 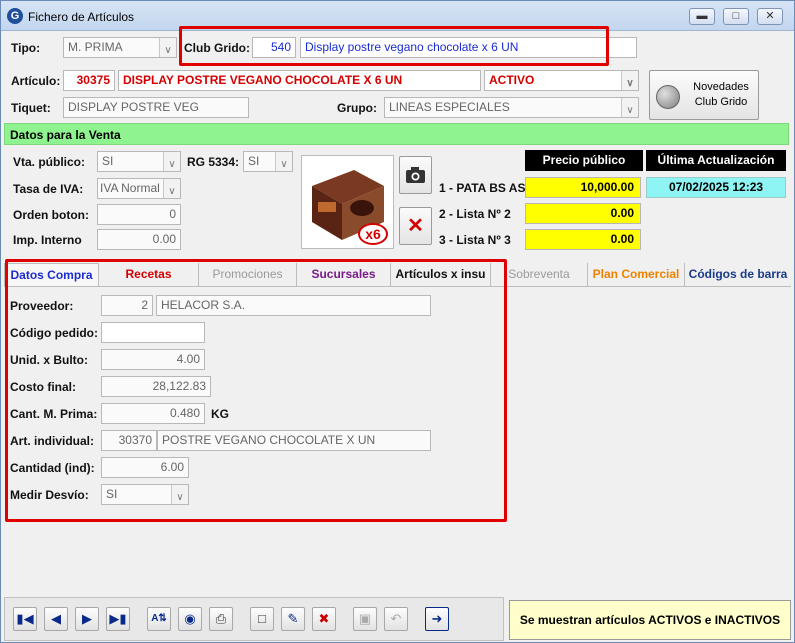 What do you see at coordinates (668, 97) in the screenshot?
I see `refresh-globe-icon` at bounding box center [668, 97].